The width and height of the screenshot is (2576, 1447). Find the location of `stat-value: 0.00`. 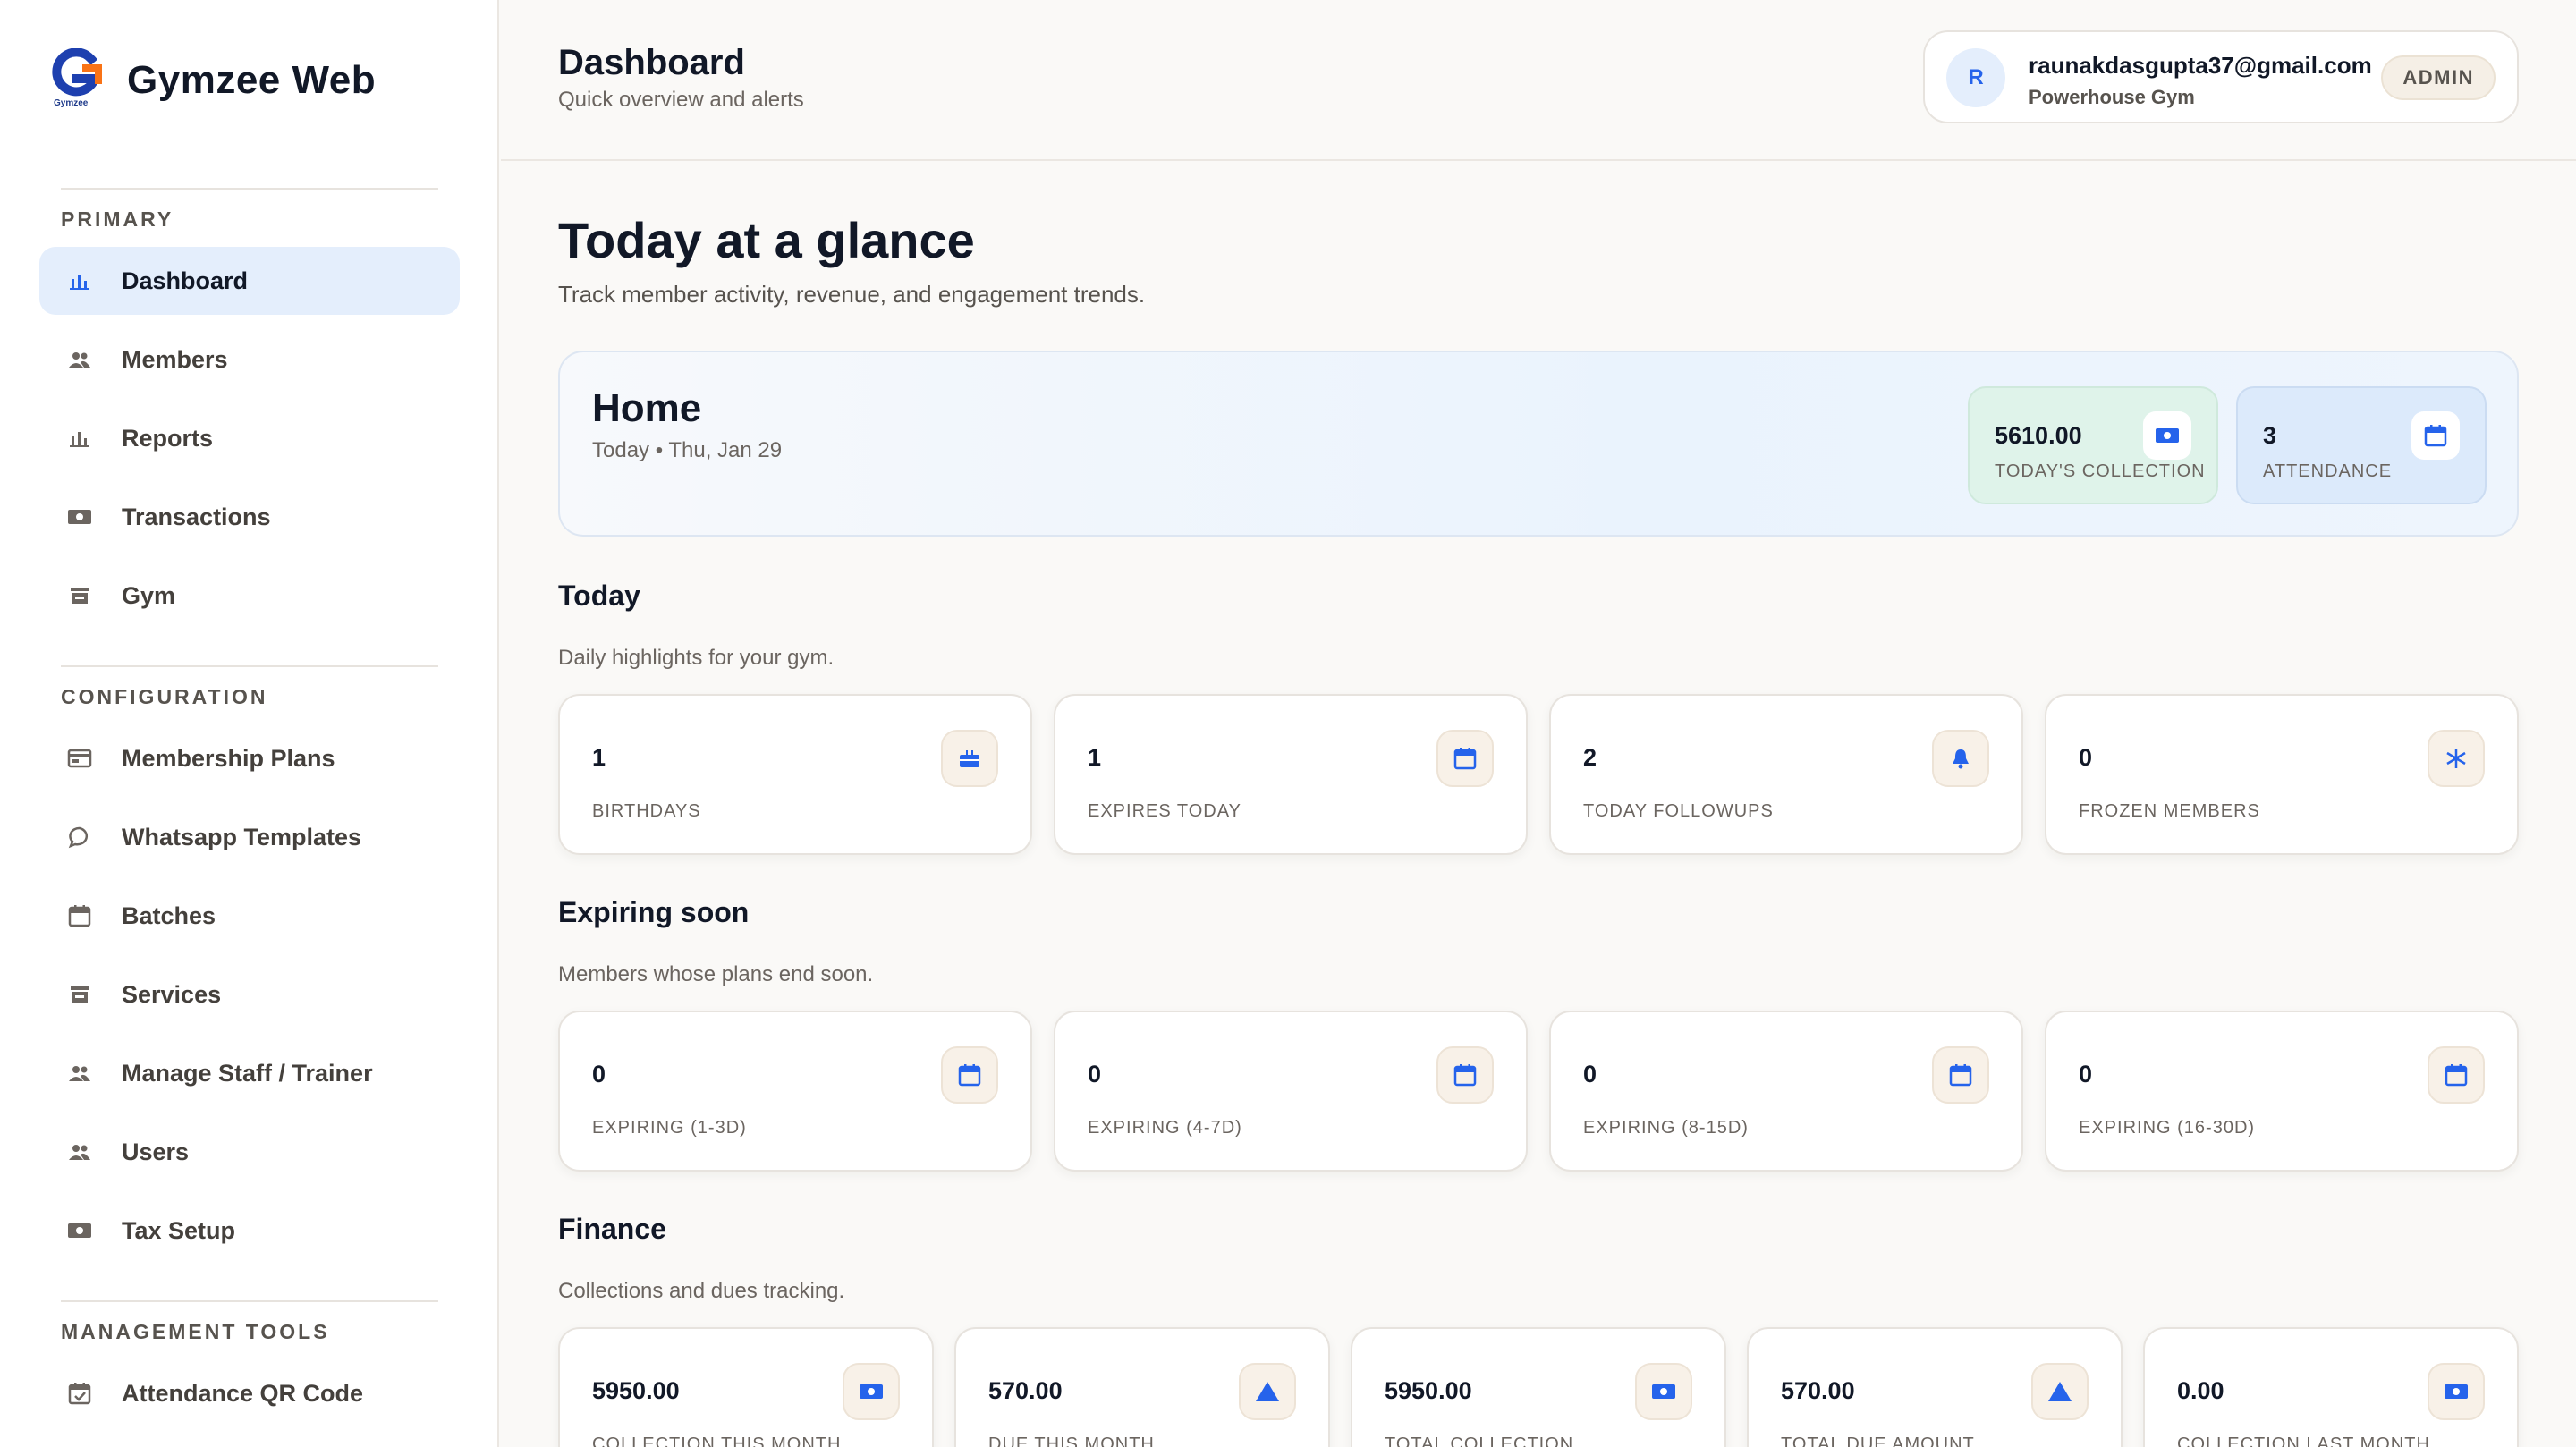

stat-value: 0.00 is located at coordinates (2200, 1390).